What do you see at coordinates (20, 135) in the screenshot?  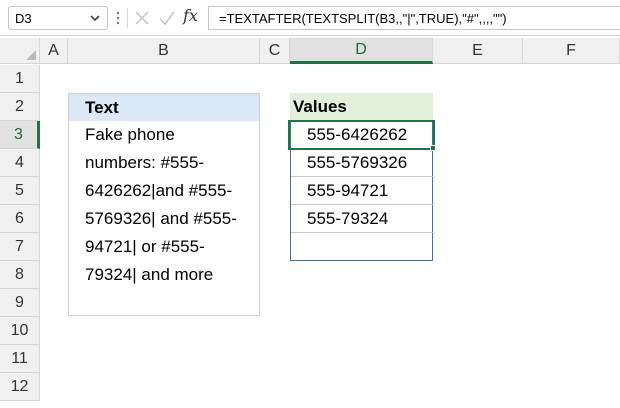 I see `row-header-3: 3` at bounding box center [20, 135].